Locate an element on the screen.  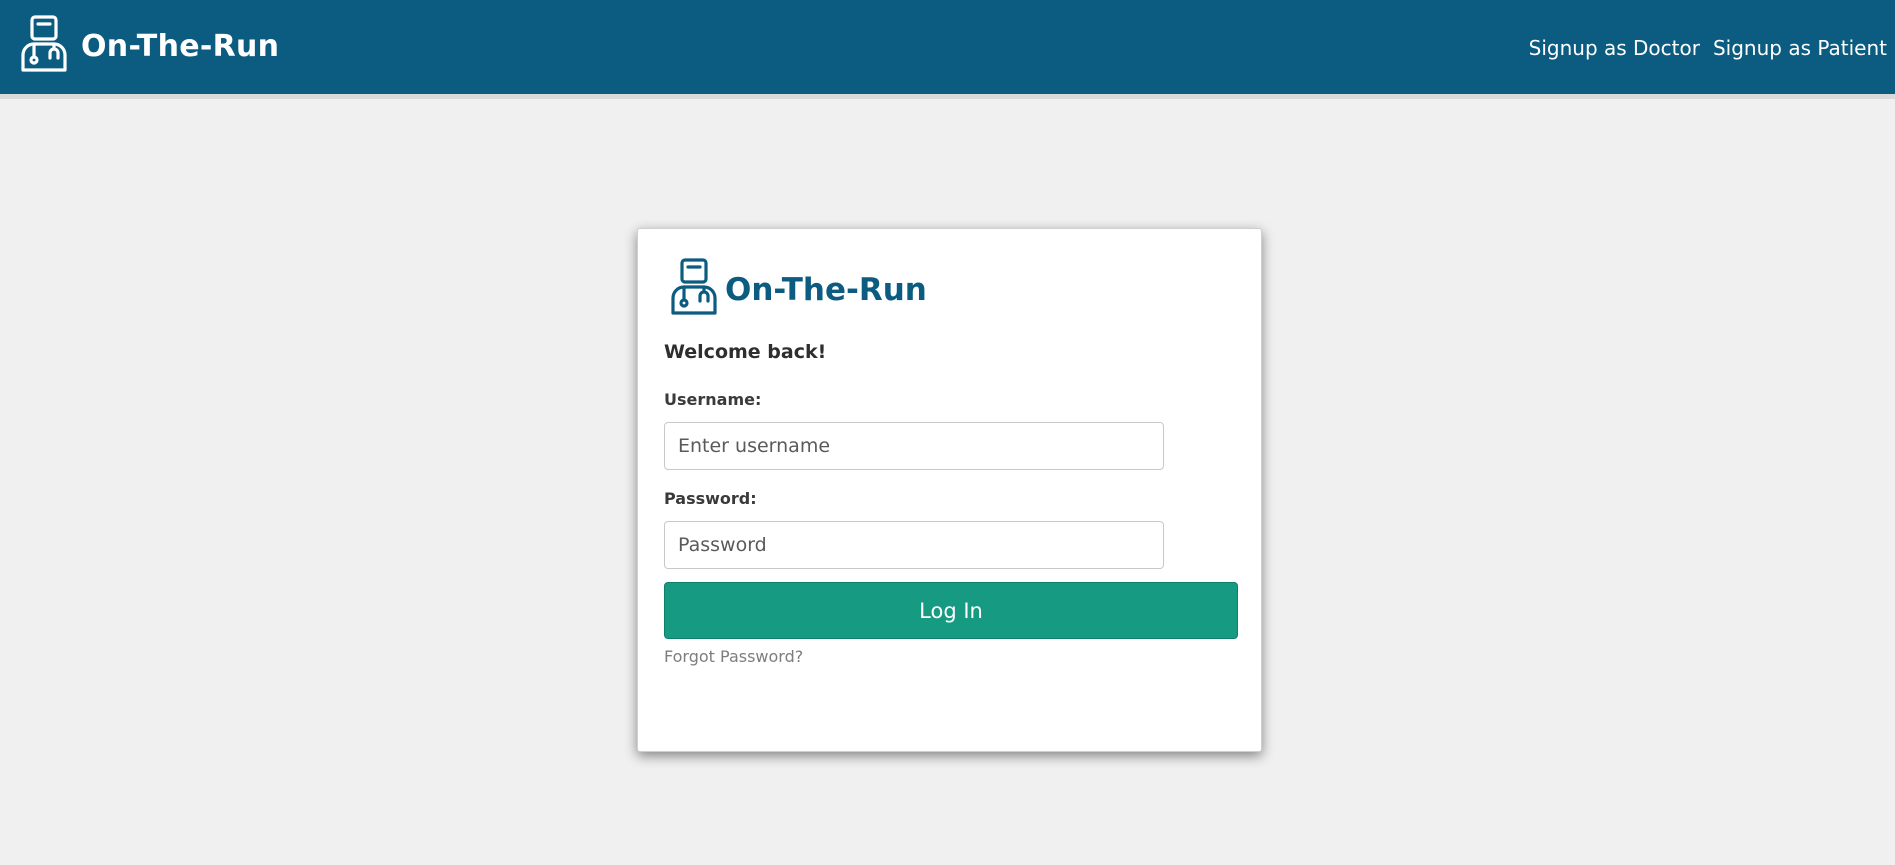
username-input is located at coordinates (914, 446).